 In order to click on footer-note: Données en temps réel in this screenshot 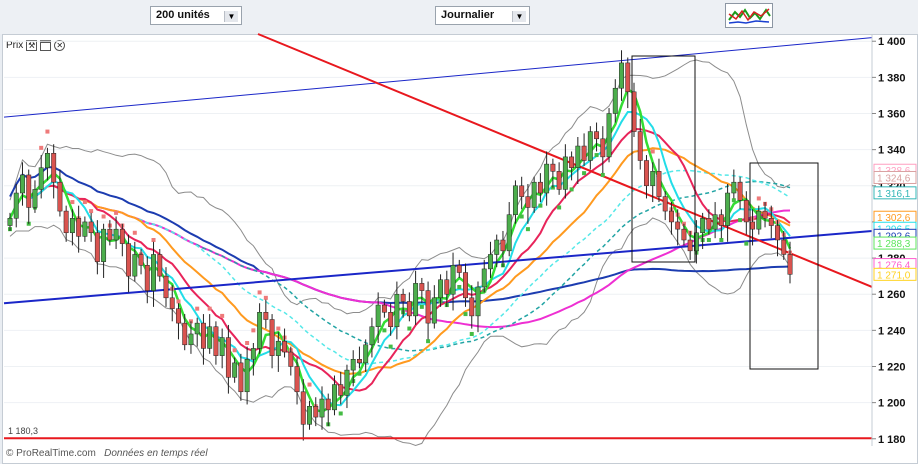, I will do `click(156, 453)`.